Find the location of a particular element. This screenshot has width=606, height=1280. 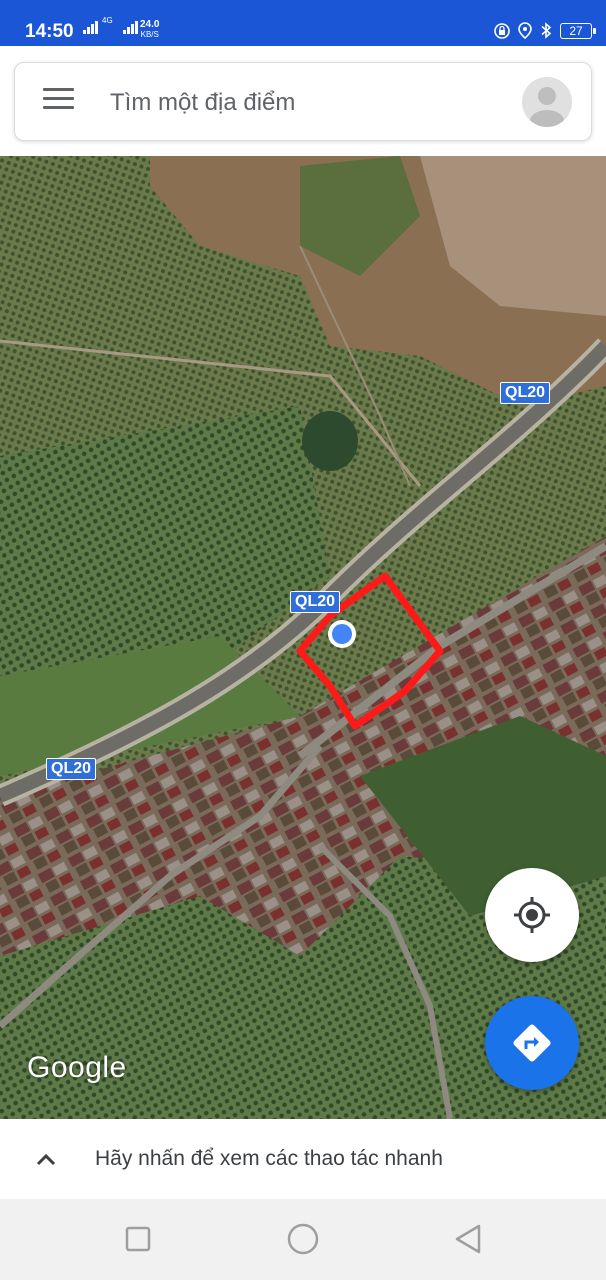

recent-apps-button is located at coordinates (138, 1239).